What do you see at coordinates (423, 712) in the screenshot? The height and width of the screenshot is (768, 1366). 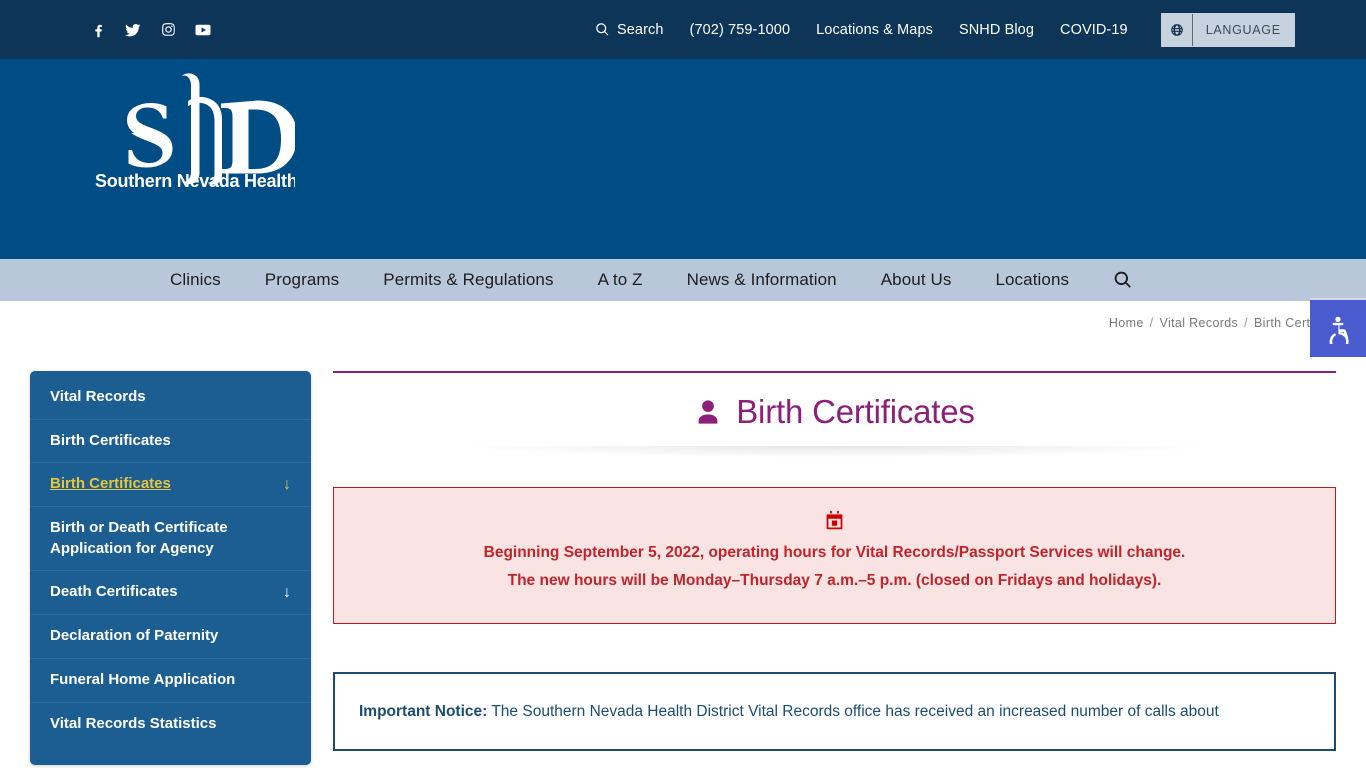 I see `important-notice-label: Important Notice:` at bounding box center [423, 712].